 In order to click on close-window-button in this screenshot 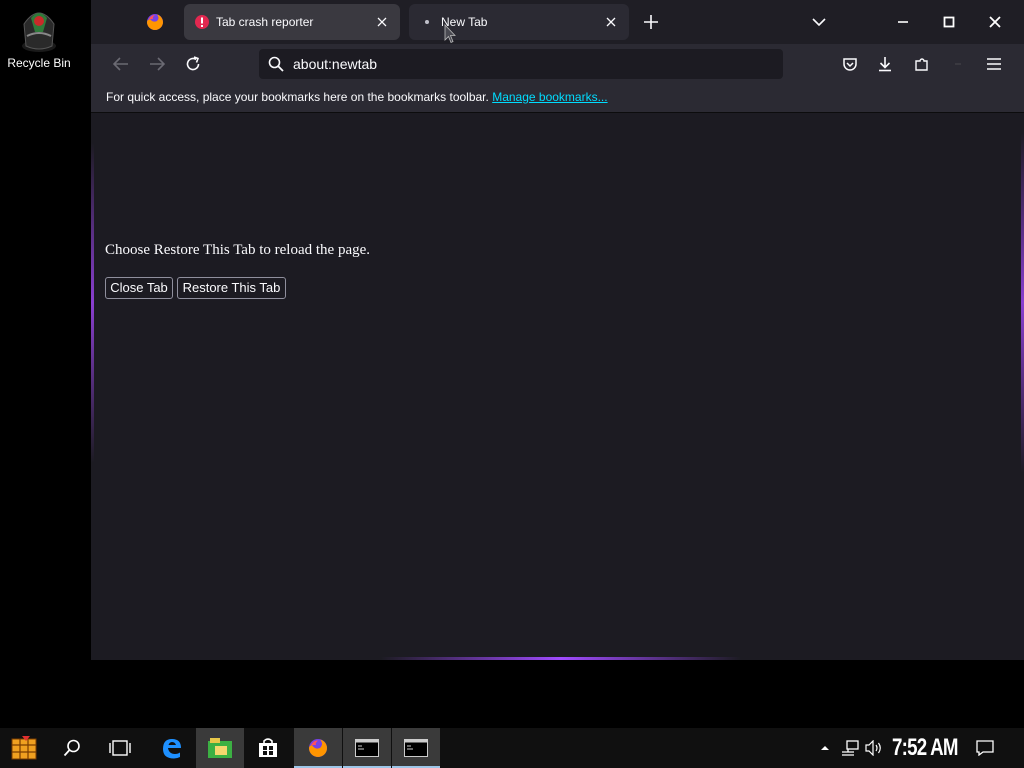, I will do `click(995, 22)`.